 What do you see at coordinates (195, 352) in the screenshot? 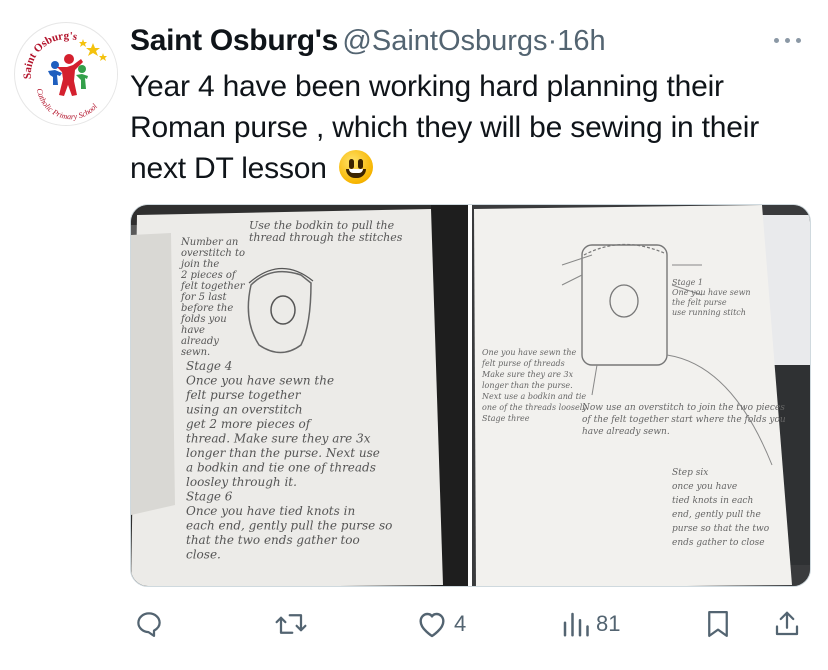
I see `handwritten-line: sewn.` at bounding box center [195, 352].